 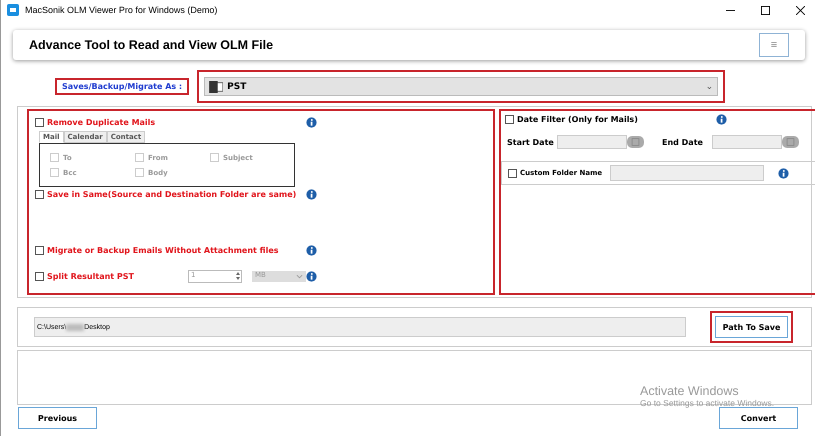 What do you see at coordinates (90, 276) in the screenshot?
I see `option-label: Split Resultant PST` at bounding box center [90, 276].